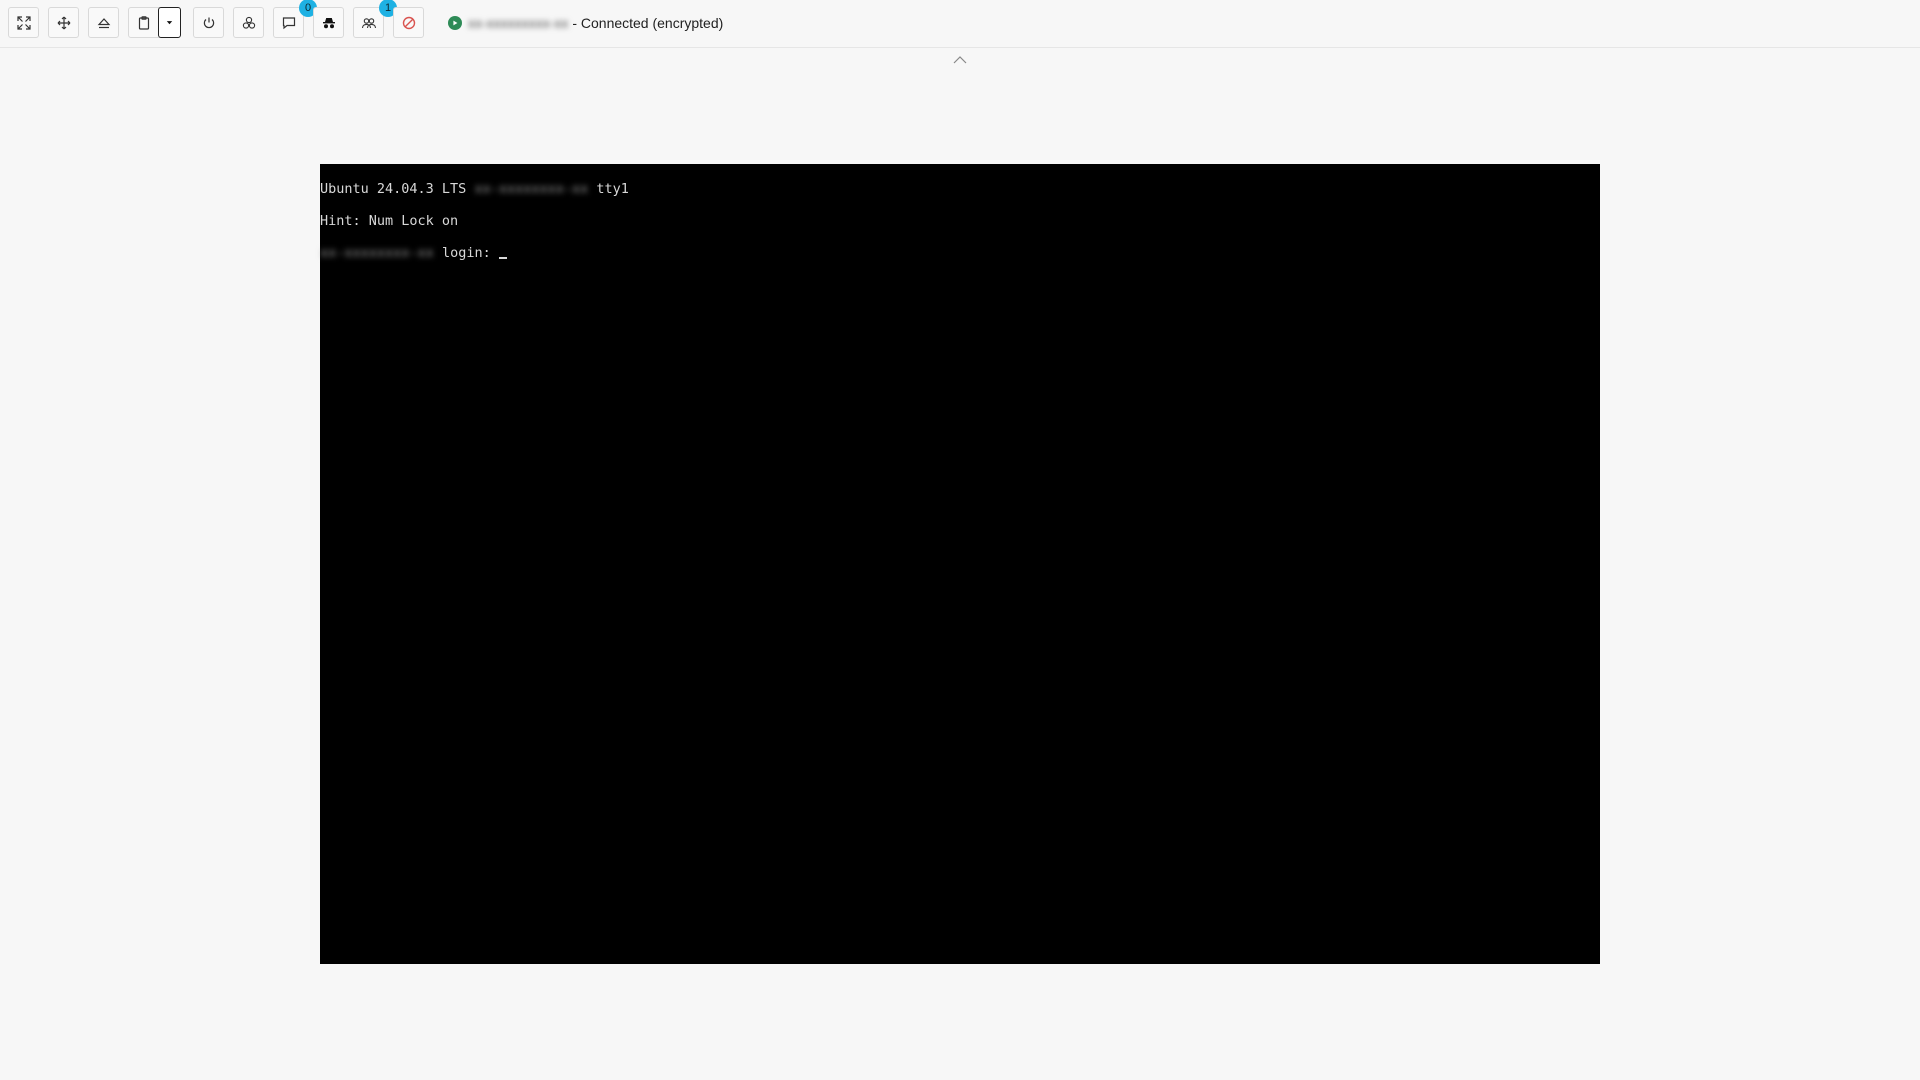 This screenshot has height=1080, width=1920. Describe the element at coordinates (531, 189) in the screenshot. I see `console-hostname: xx-xxxxxxxx-xx` at that location.